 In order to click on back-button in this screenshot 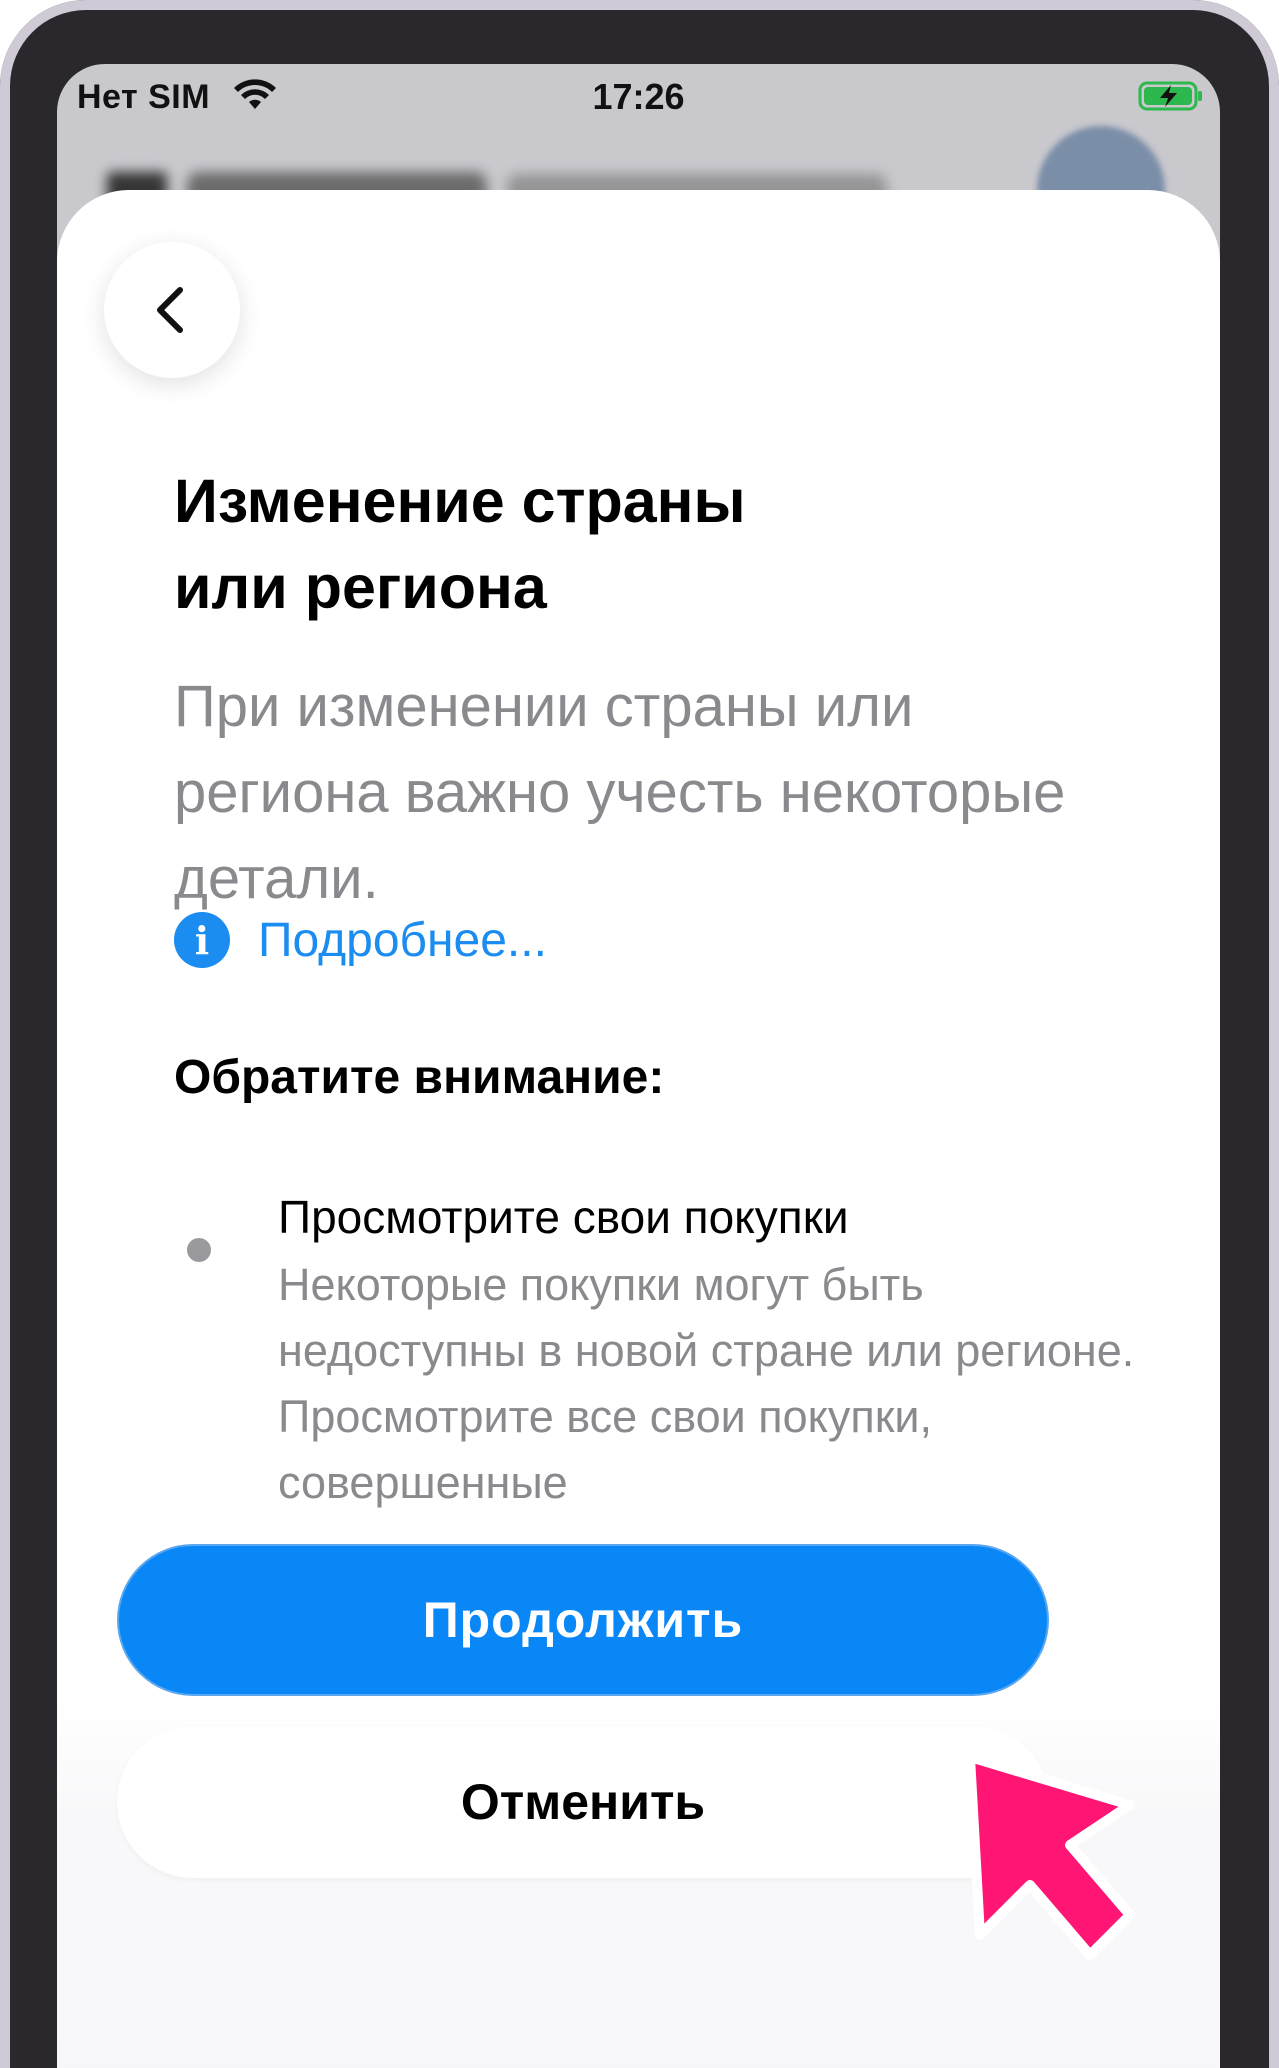, I will do `click(172, 310)`.